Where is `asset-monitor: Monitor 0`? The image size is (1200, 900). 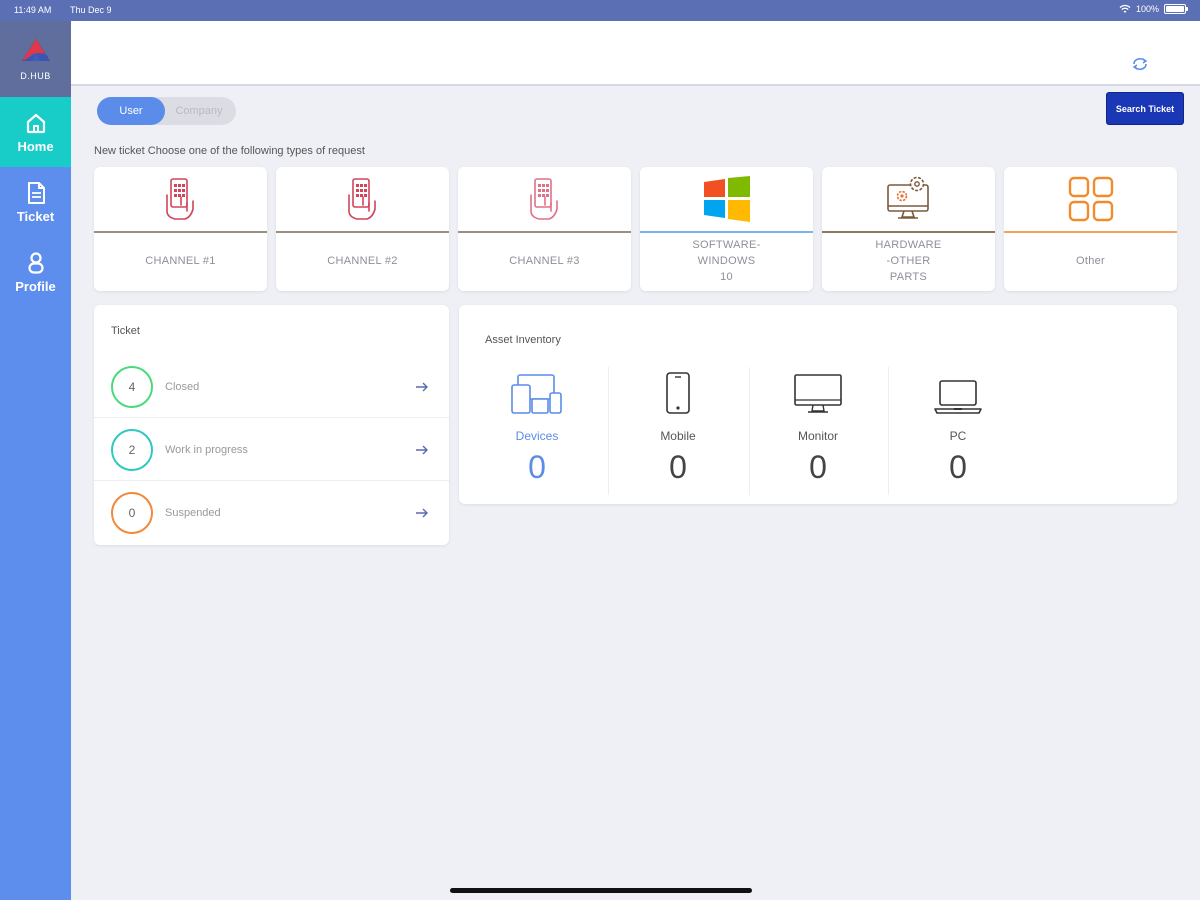
asset-monitor: Monitor 0 is located at coordinates (818, 431).